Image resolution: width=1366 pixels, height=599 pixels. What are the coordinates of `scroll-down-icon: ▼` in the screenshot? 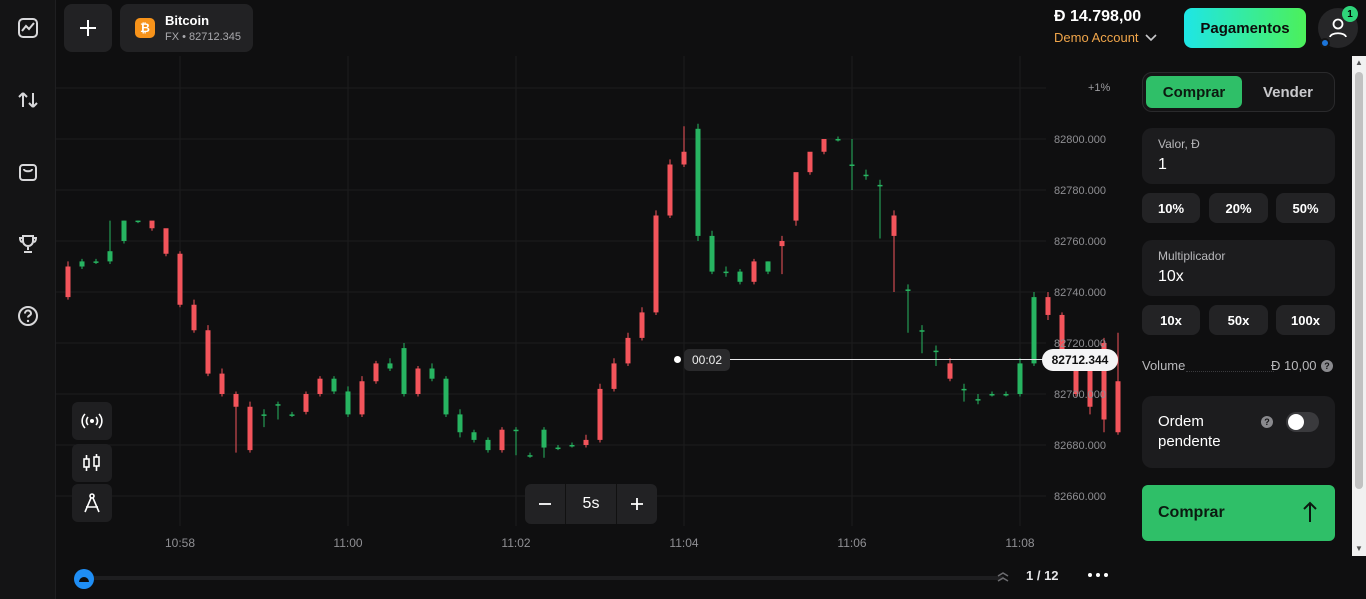 It's located at (1359, 548).